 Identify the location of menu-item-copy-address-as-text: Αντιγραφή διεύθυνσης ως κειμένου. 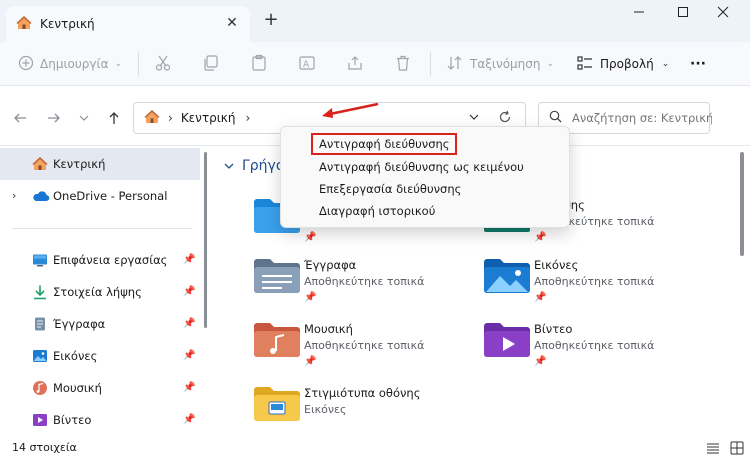
(421, 167).